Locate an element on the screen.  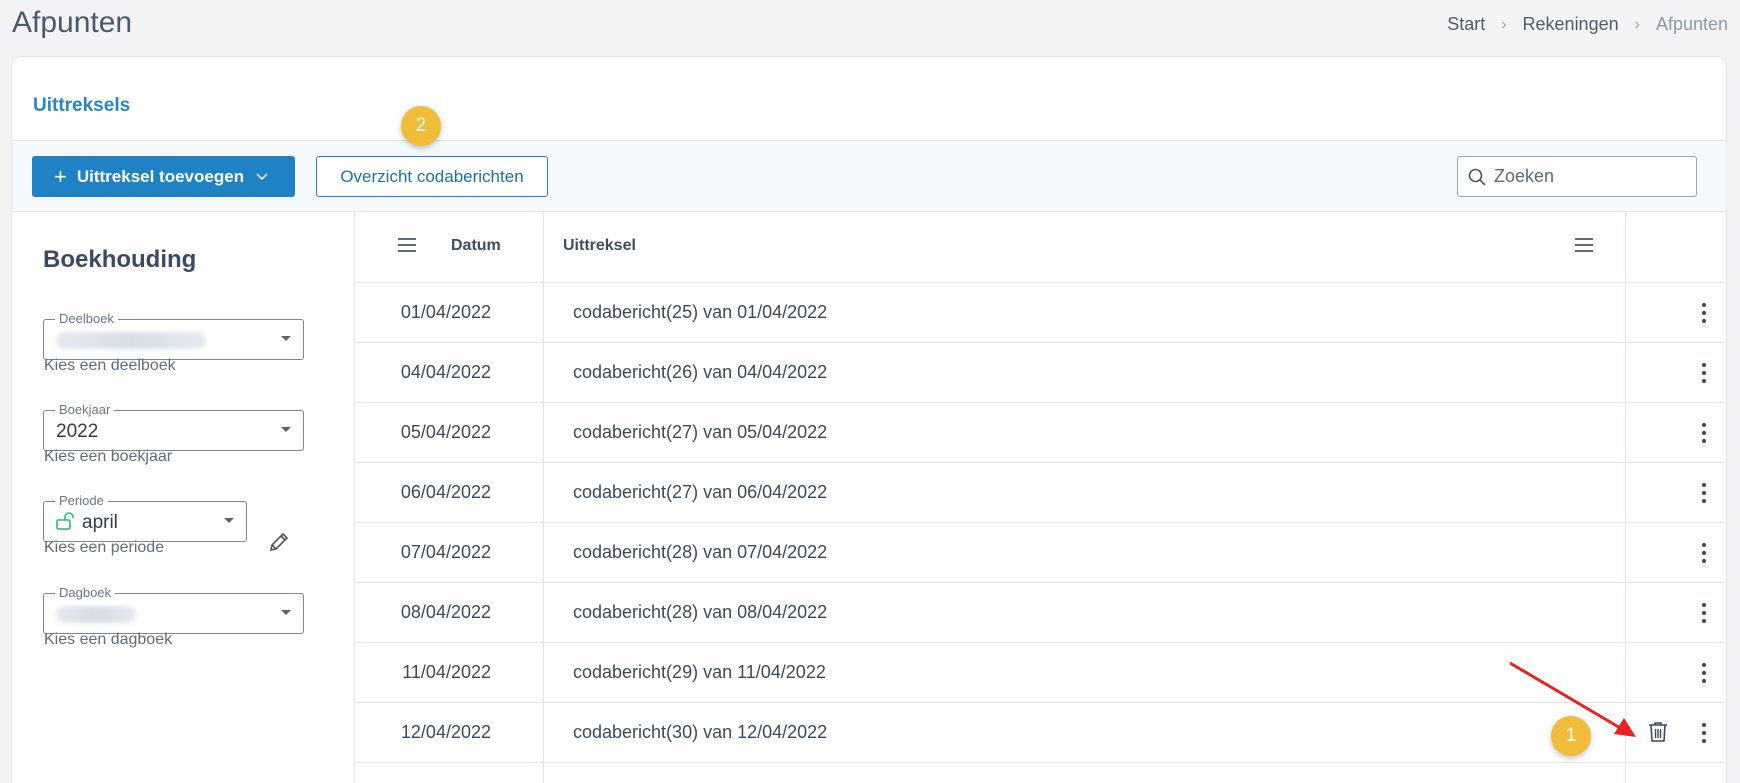
cell-uittreksel: codabericht(25) van 01/04/2022 is located at coordinates (700, 312).